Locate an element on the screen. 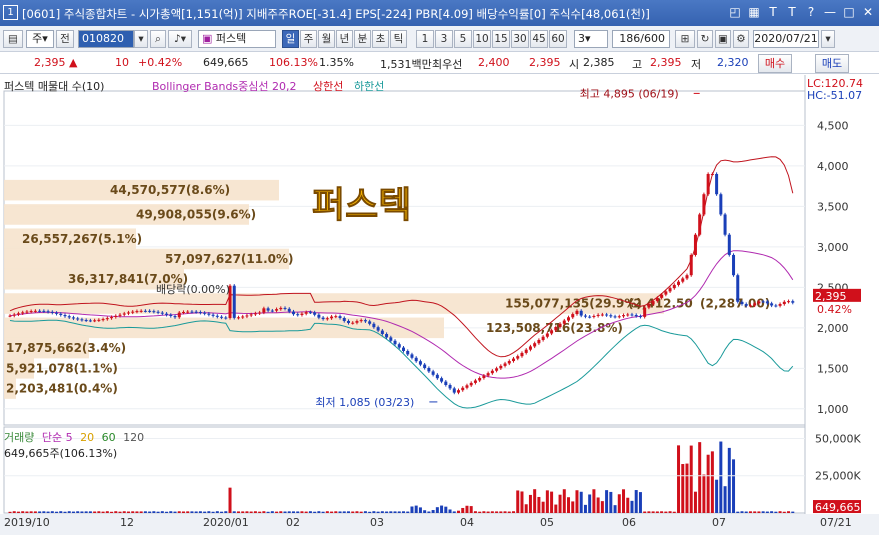 This screenshot has height=535, width=879. interval-btn-3: 3 is located at coordinates (444, 39).